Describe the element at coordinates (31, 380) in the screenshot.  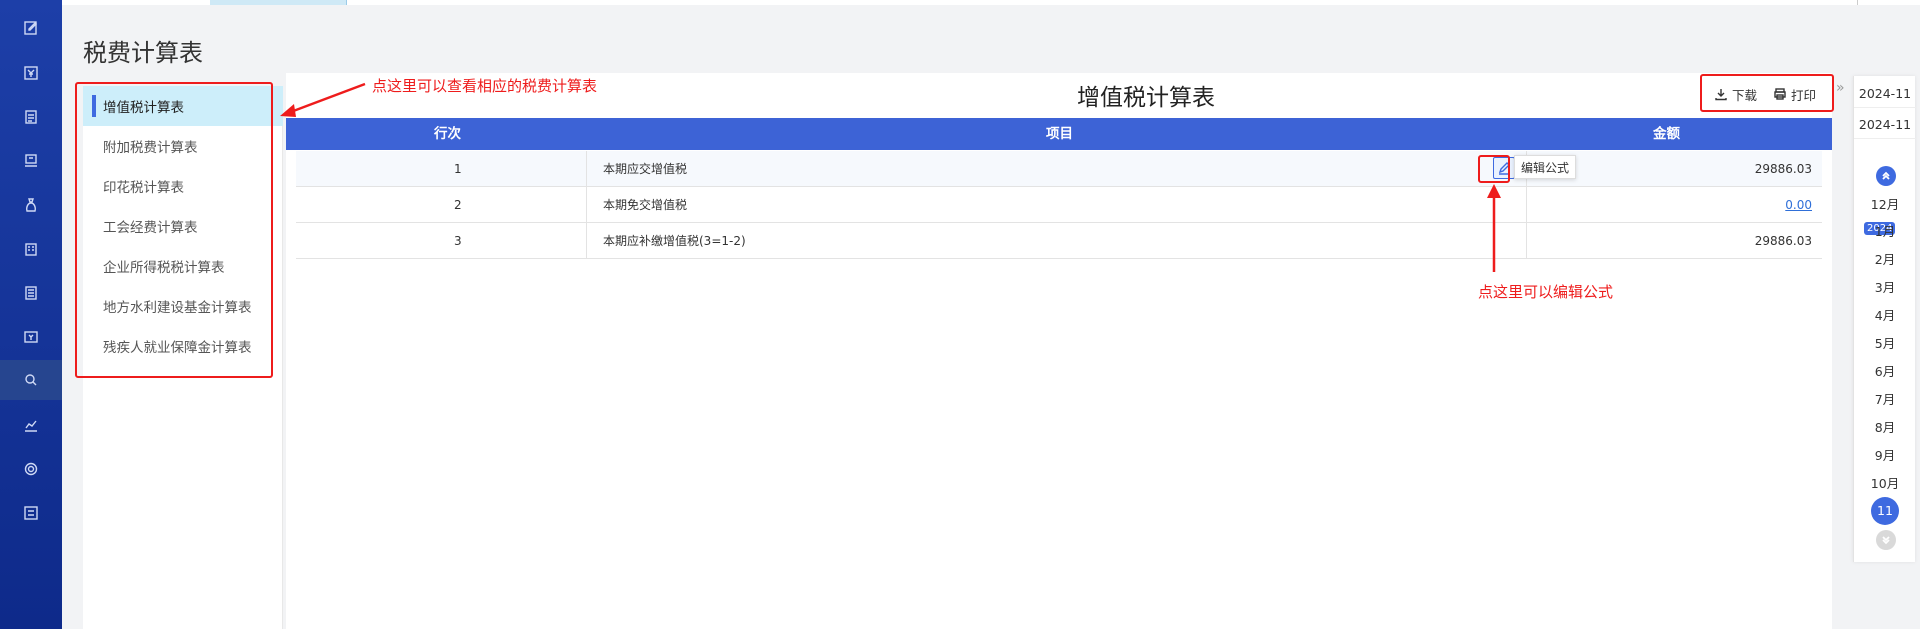
I see `tax-search-icon` at that location.